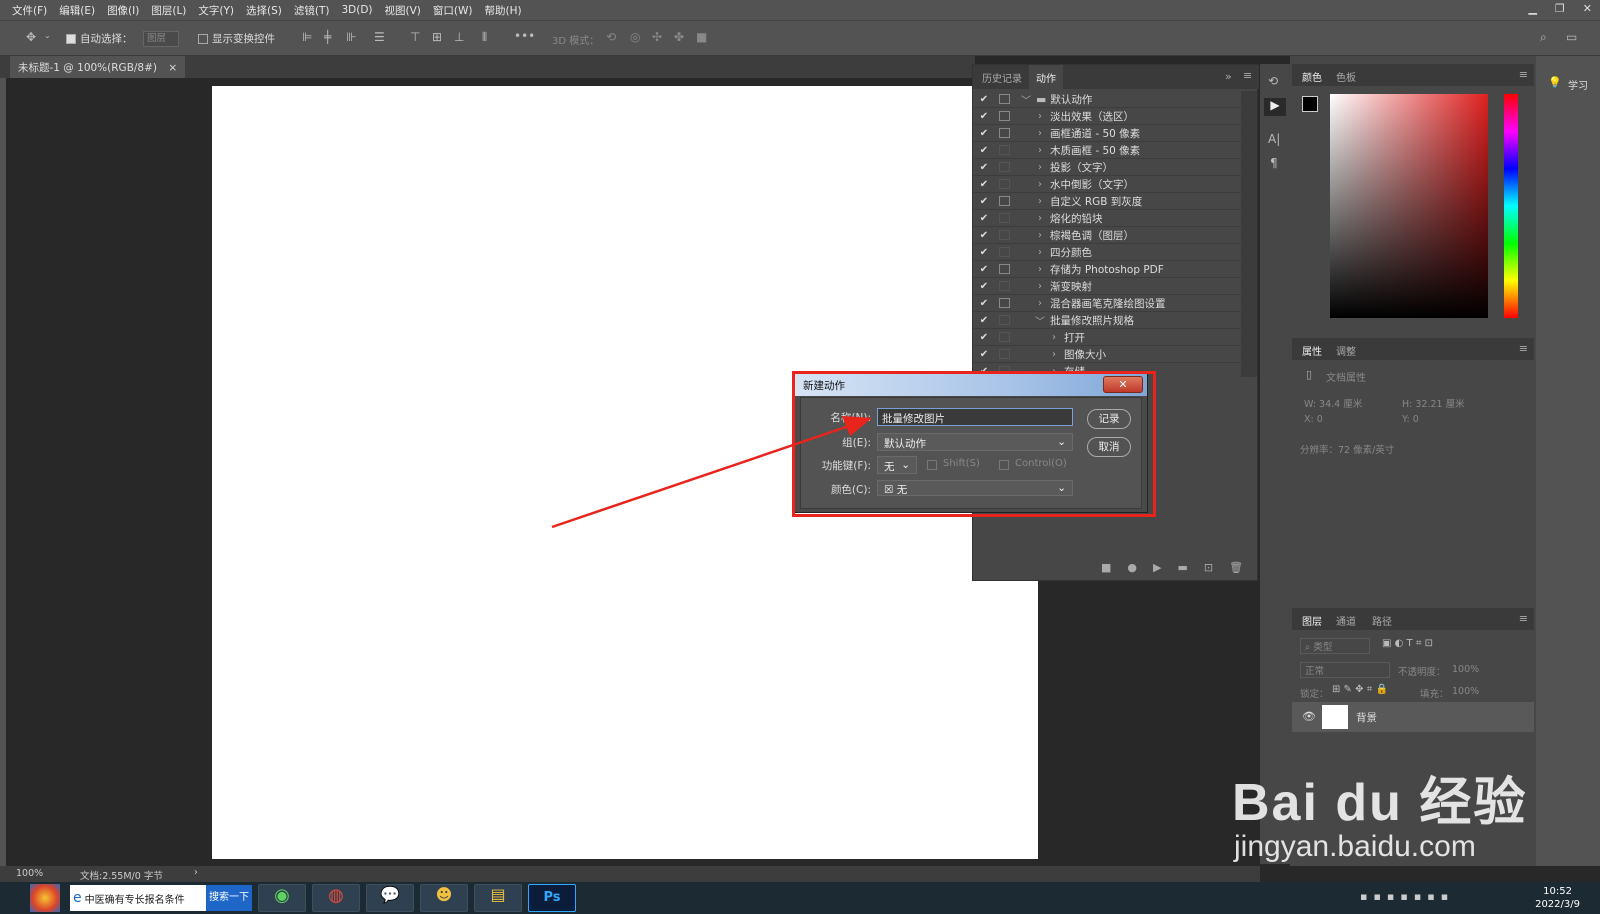 The image size is (1600, 914). I want to click on watermark-brand: Bai du 经验, so click(1380, 803).